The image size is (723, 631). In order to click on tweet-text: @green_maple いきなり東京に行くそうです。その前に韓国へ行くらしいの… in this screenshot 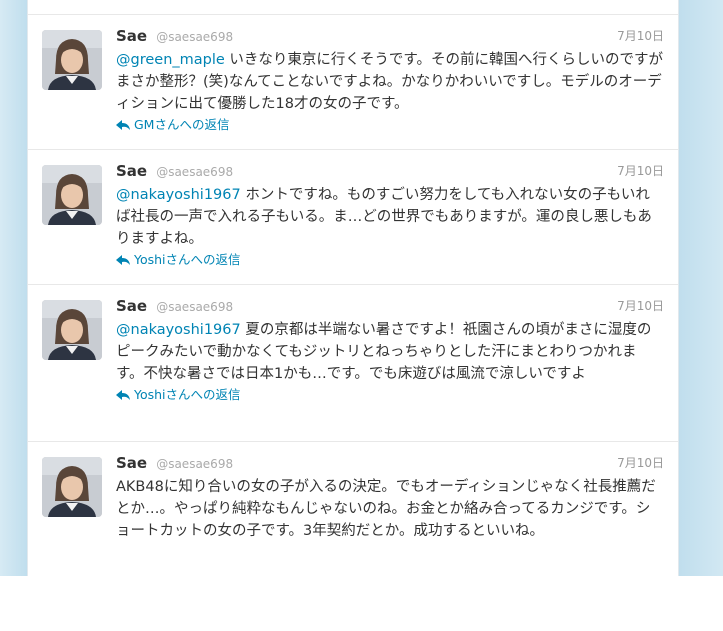, I will do `click(390, 82)`.